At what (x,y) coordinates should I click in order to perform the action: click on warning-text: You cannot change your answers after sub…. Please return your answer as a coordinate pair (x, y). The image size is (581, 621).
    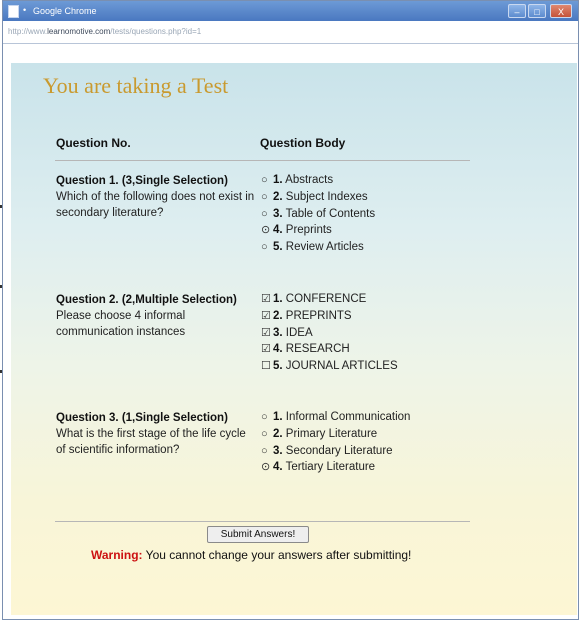
    Looking at the image, I should click on (277, 555).